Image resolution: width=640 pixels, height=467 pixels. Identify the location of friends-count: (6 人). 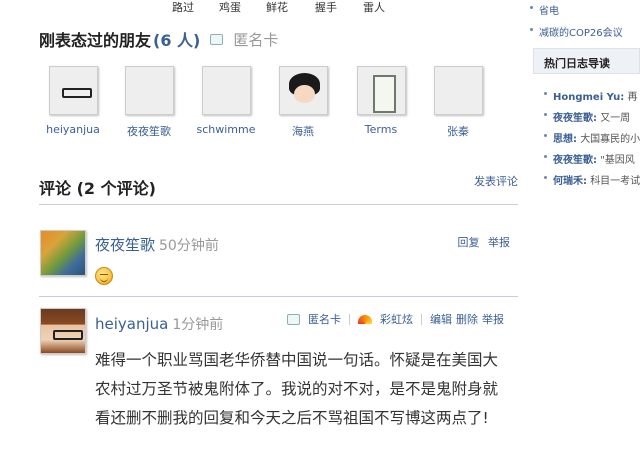
(177, 40).